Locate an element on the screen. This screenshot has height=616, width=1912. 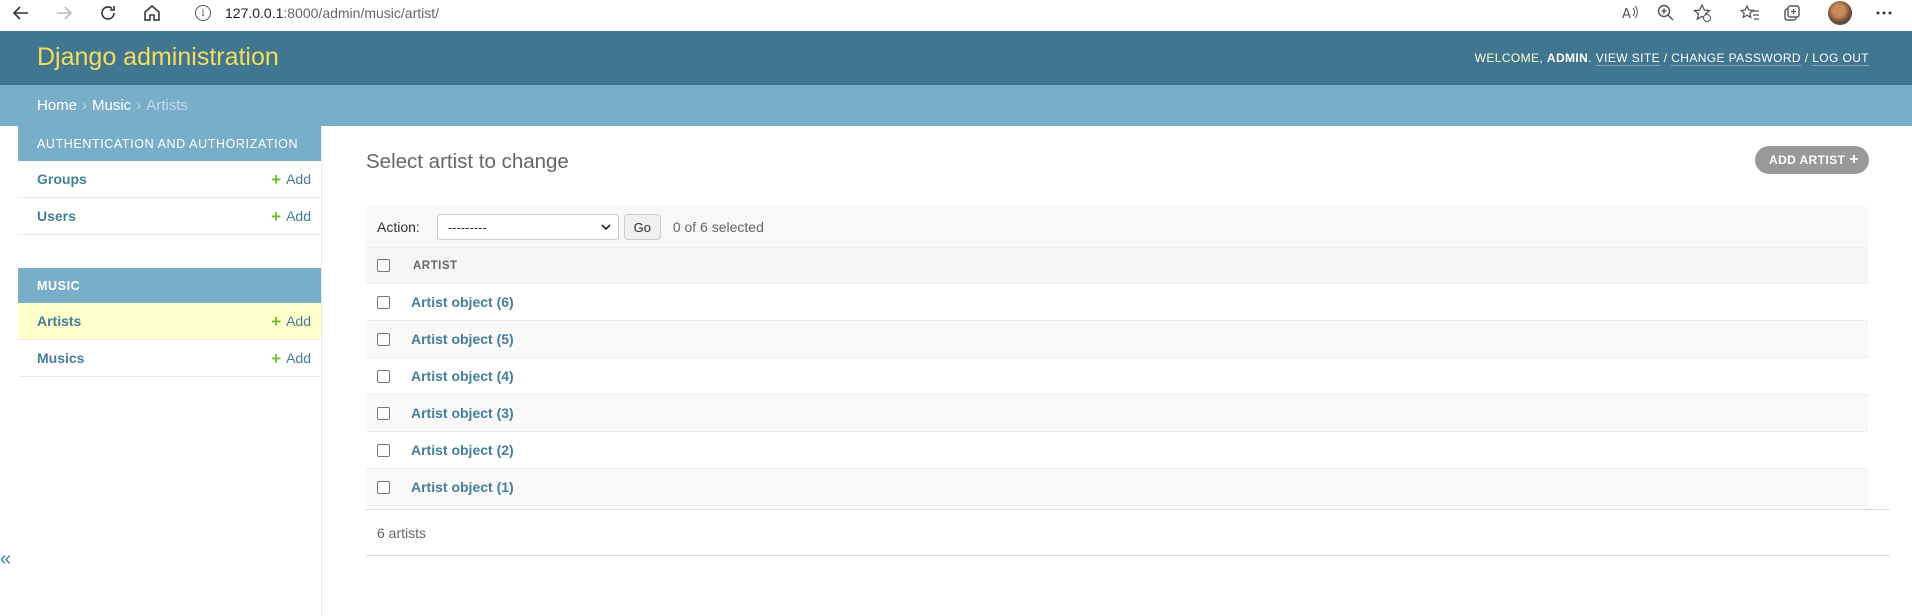
breadcrumb: Home › Music › Artists is located at coordinates (956, 105).